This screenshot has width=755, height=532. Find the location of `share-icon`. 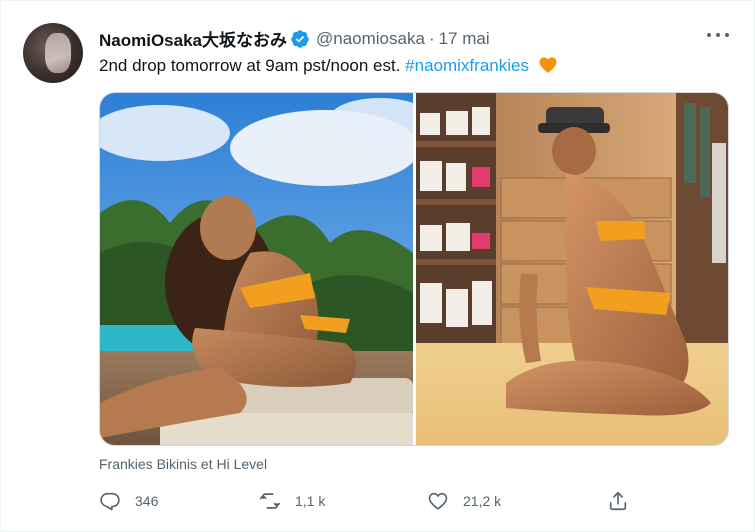

share-icon is located at coordinates (618, 501).